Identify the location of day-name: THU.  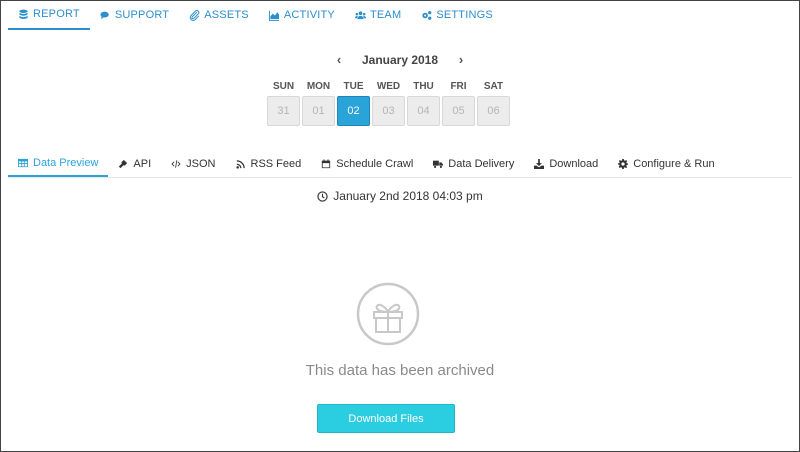
(423, 86).